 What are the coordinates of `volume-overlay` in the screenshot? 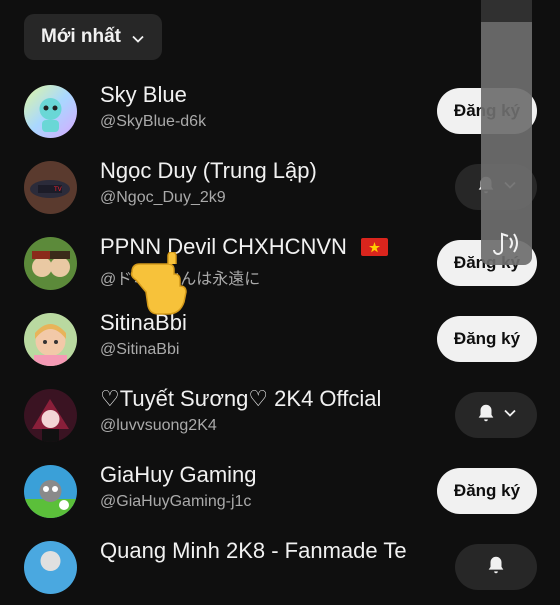 It's located at (506, 132).